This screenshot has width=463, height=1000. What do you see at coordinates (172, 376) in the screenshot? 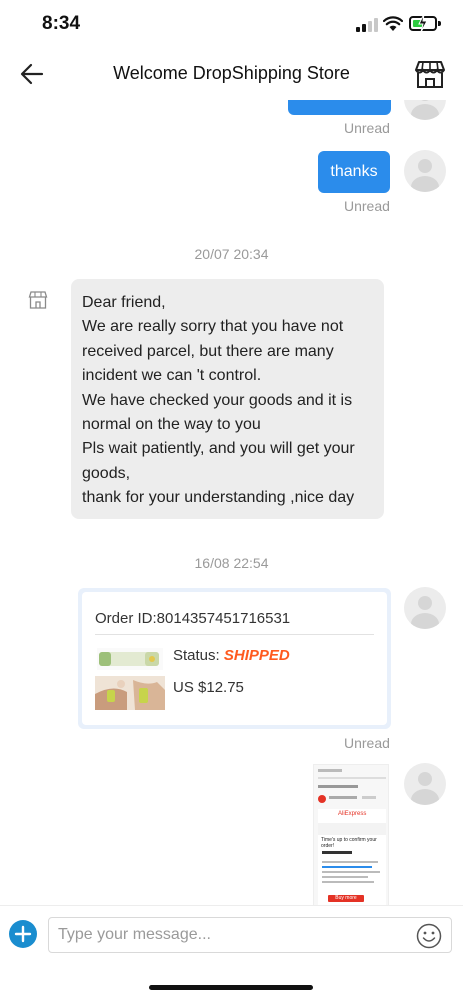
I see `message-line: incident we can 't control.` at bounding box center [172, 376].